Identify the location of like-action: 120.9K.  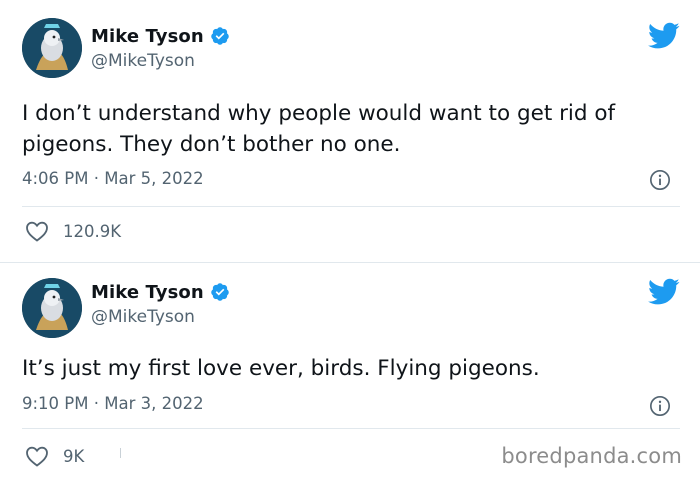
(73, 231).